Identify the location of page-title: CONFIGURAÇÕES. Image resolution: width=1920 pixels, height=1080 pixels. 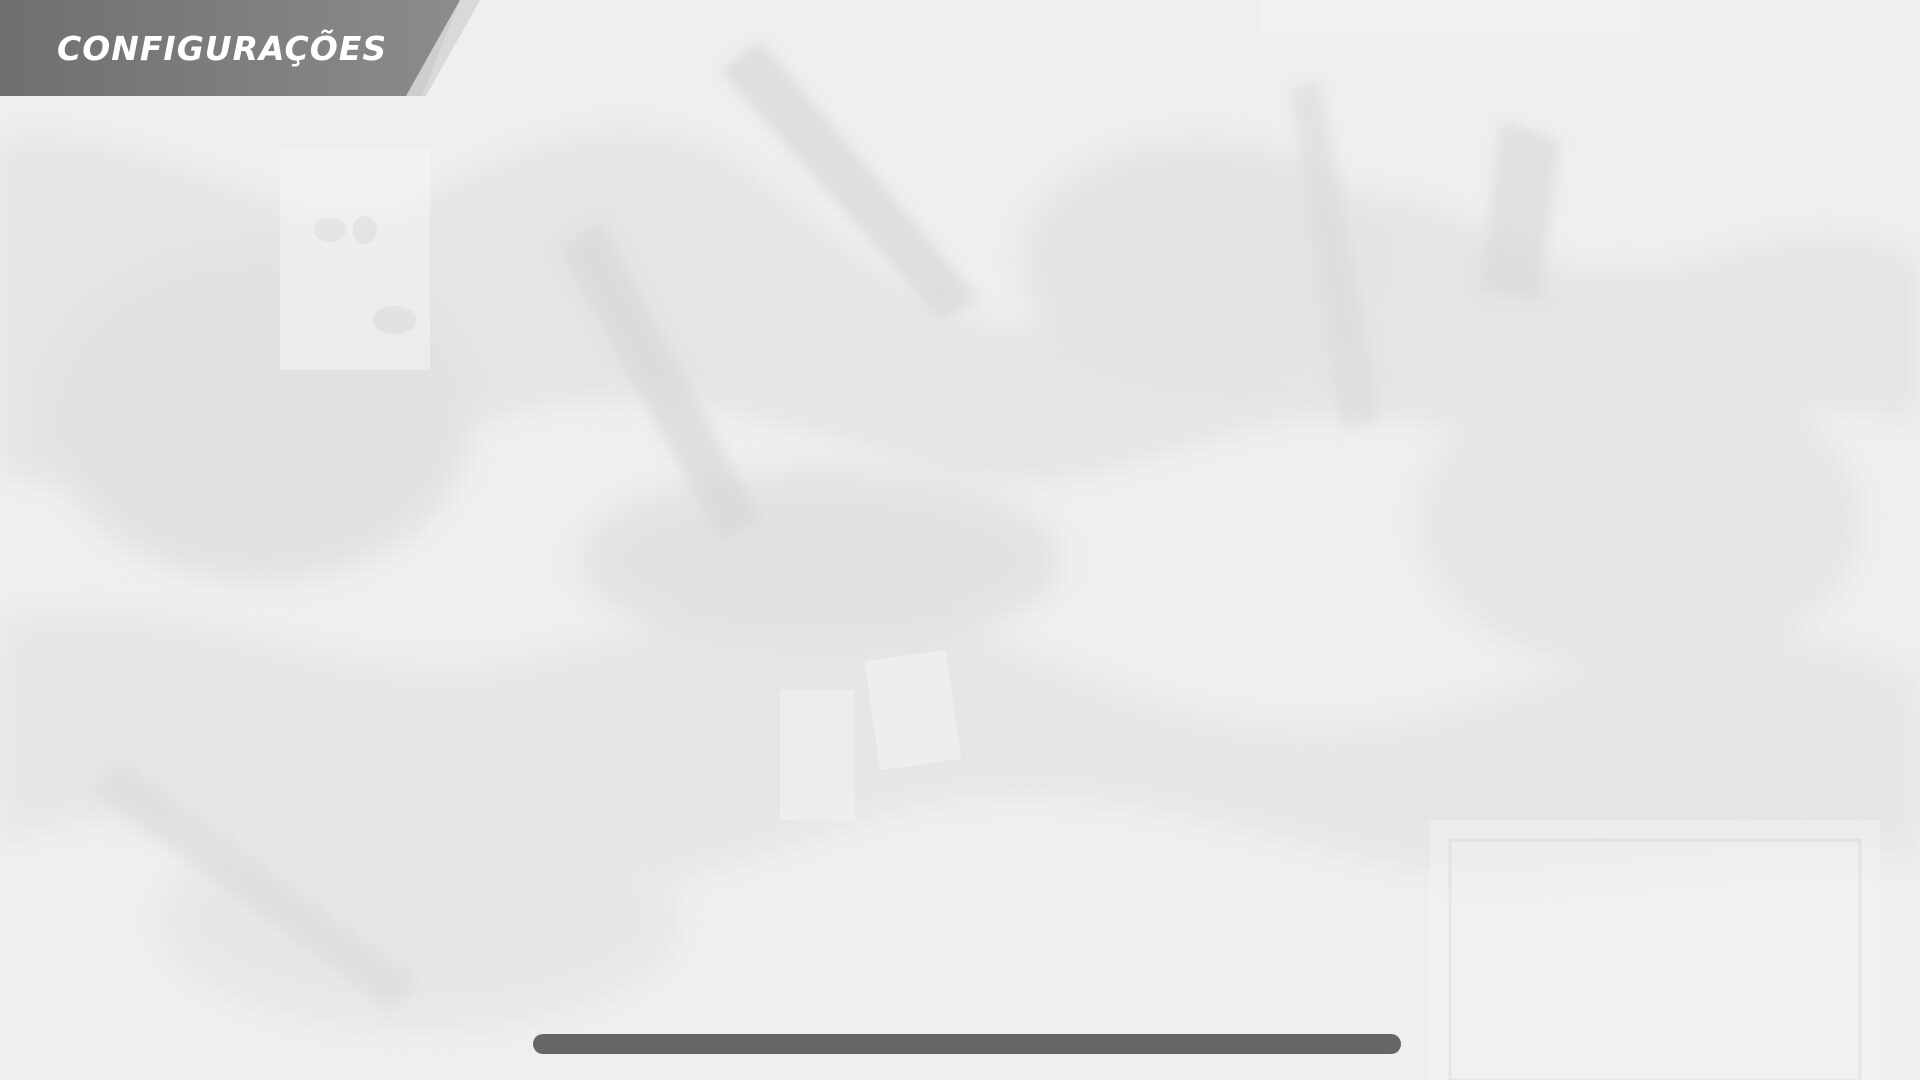
(222, 48).